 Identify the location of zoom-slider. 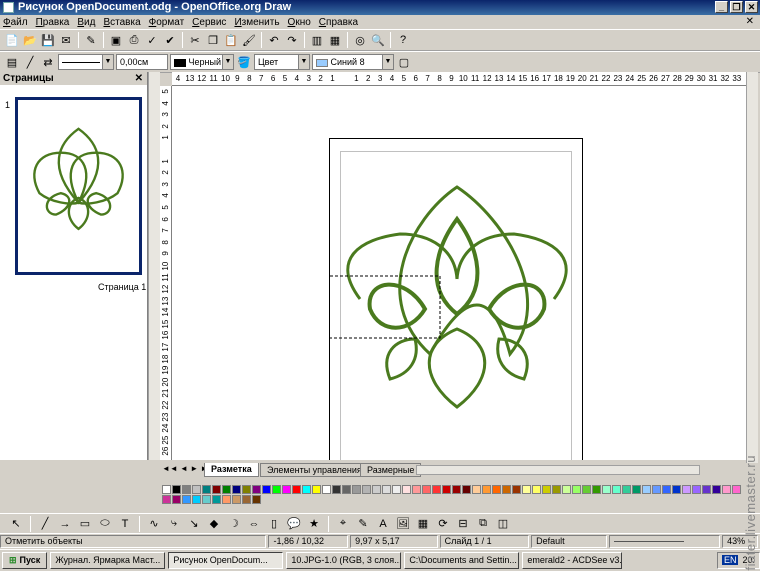
(664, 541).